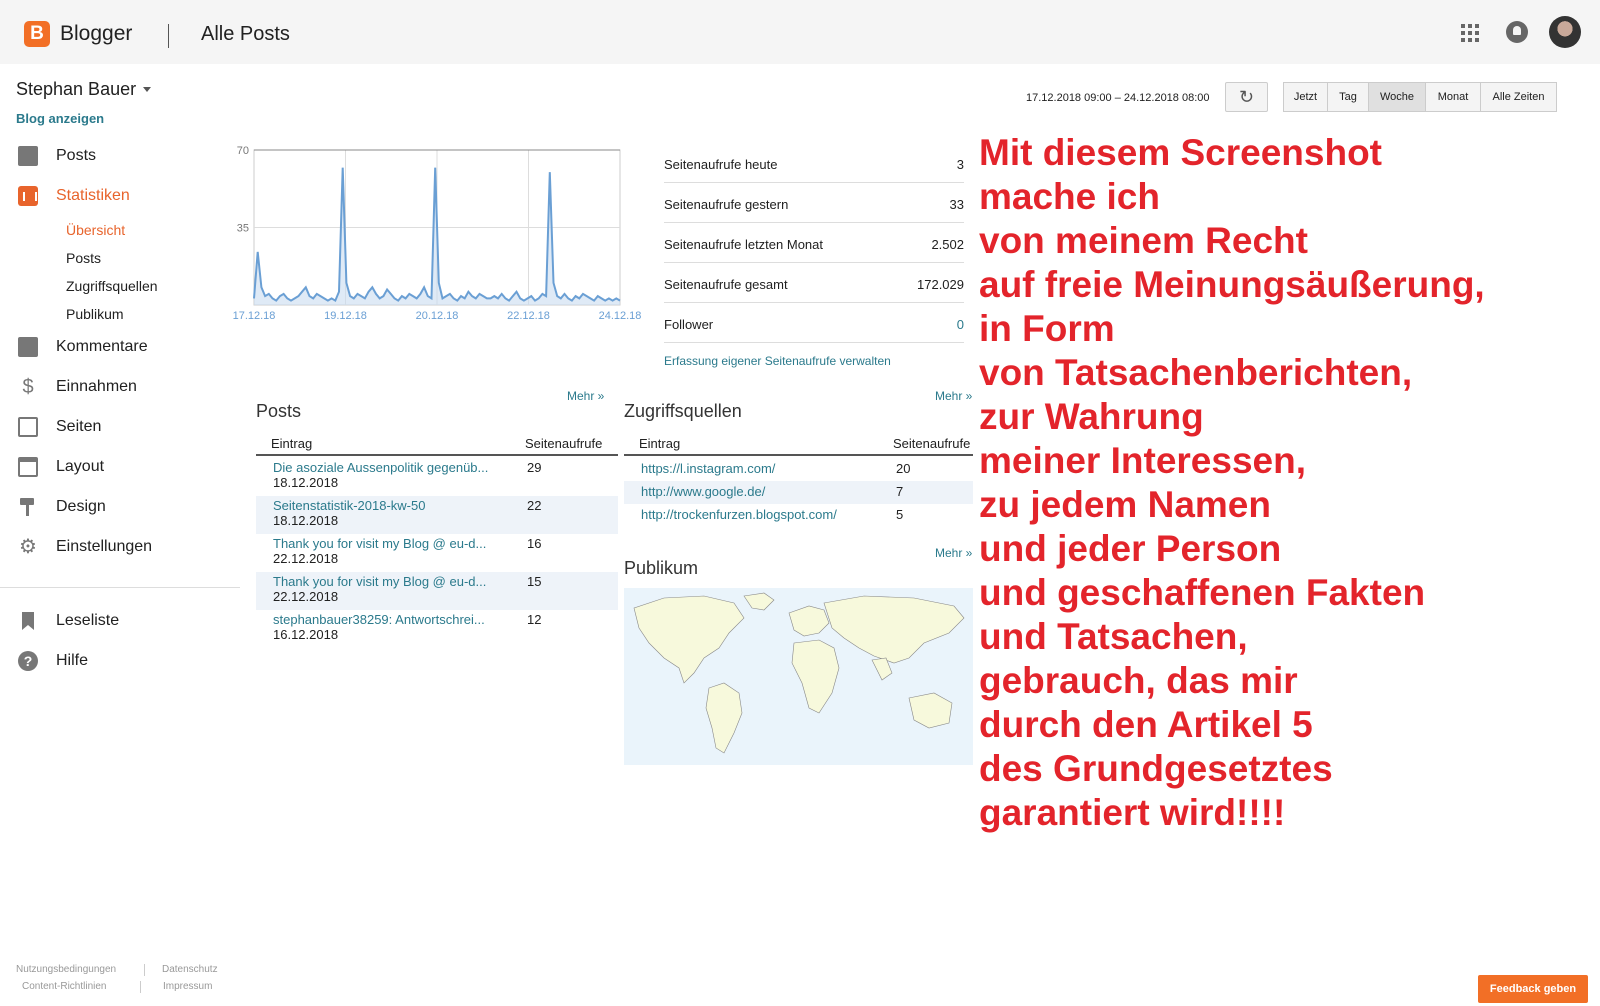  Describe the element at coordinates (349, 505) in the screenshot. I see `post-title-link: Seitenstatistik-2018-kw-50` at that location.